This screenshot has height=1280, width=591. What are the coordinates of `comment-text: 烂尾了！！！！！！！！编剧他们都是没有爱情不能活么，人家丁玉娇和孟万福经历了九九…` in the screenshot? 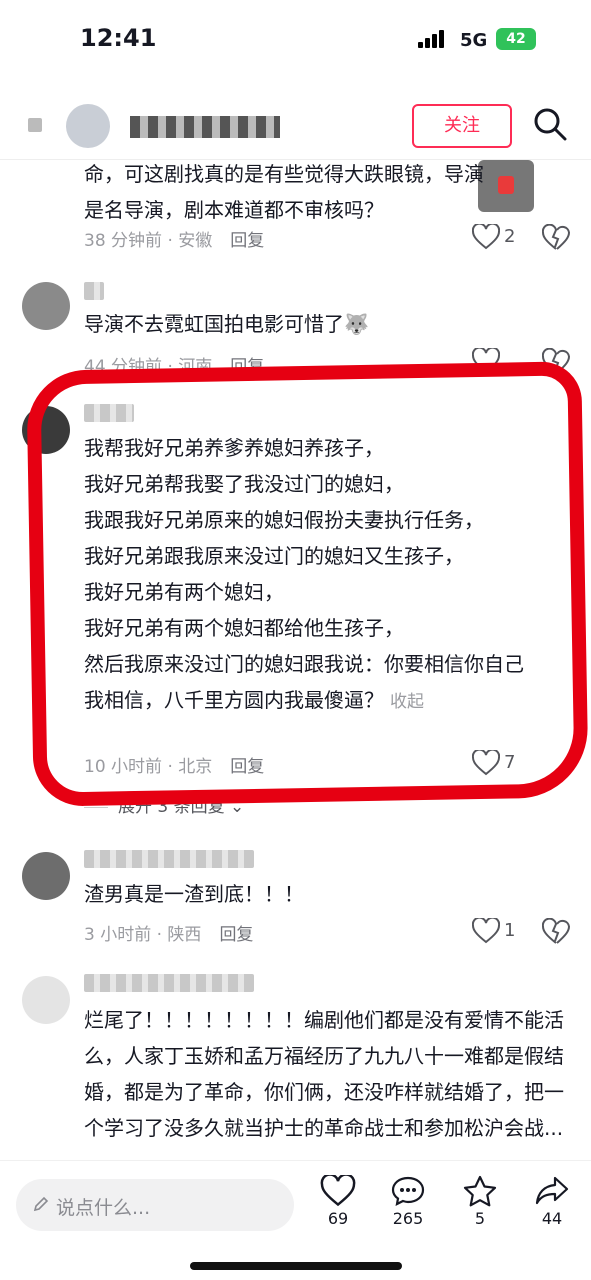 It's located at (324, 1074).